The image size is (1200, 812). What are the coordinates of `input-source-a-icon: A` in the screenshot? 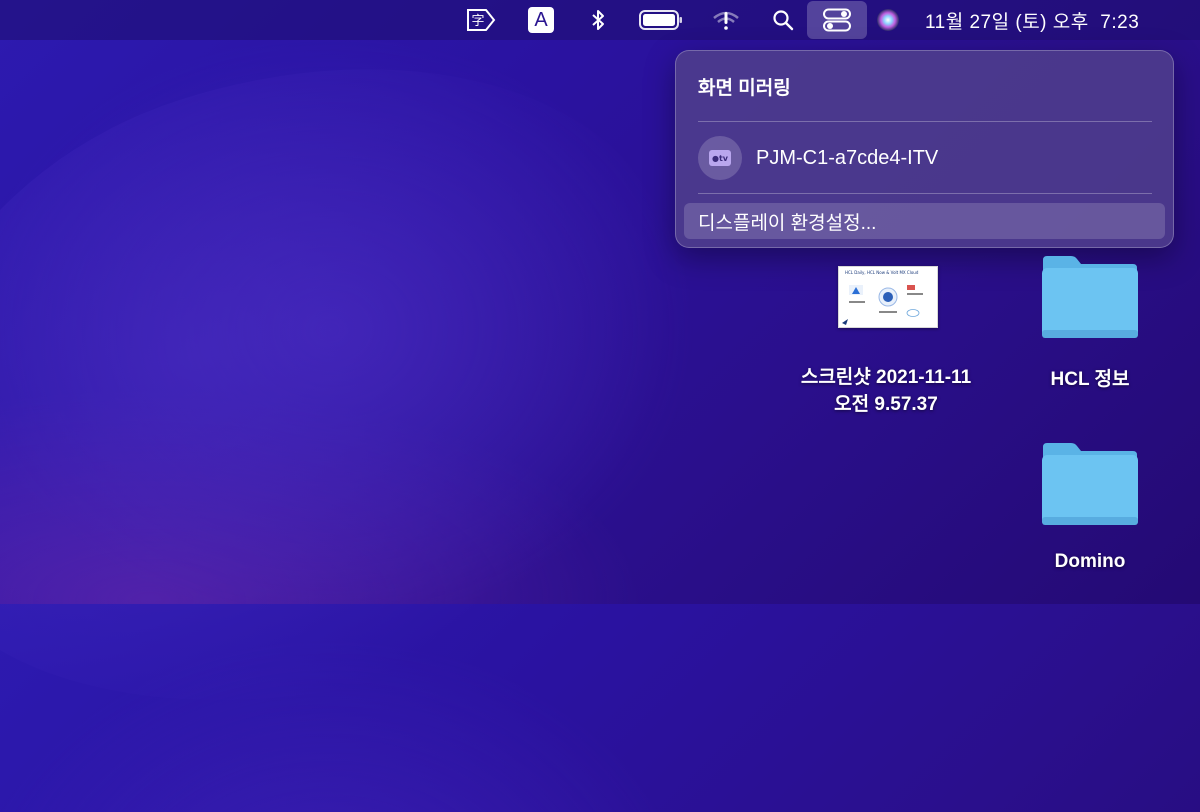 It's located at (541, 20).